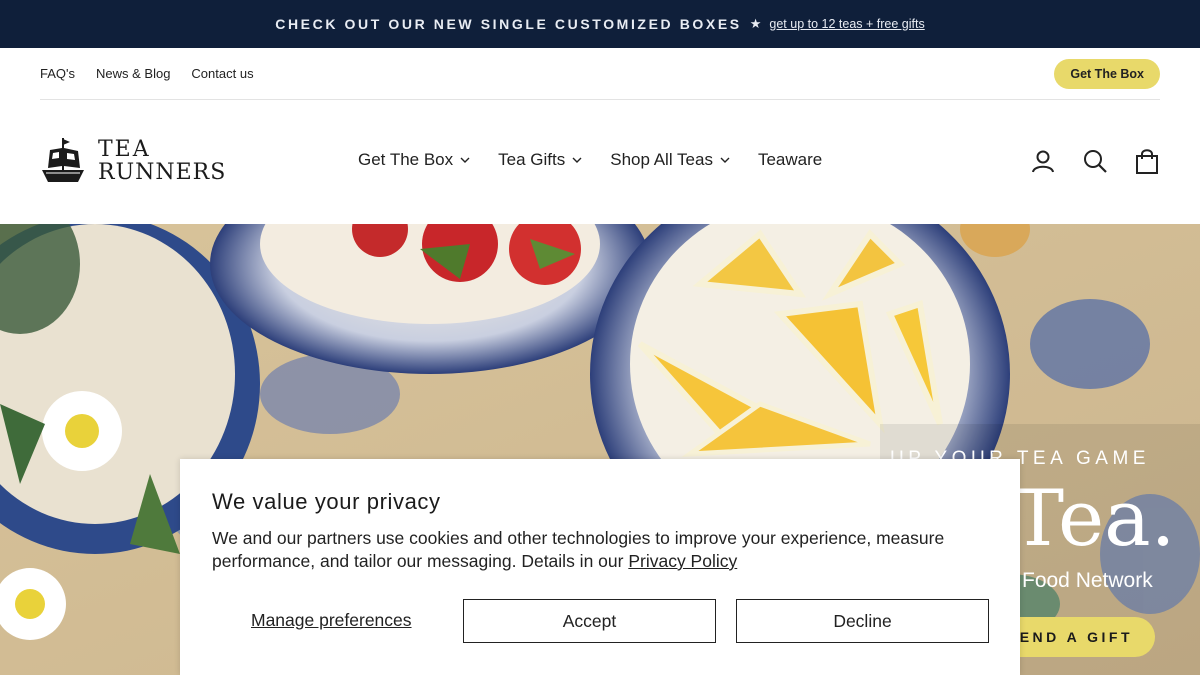 This screenshot has height=675, width=1200. What do you see at coordinates (846, 24) in the screenshot?
I see `announcement-link: get up to 12 teas + free gifts` at bounding box center [846, 24].